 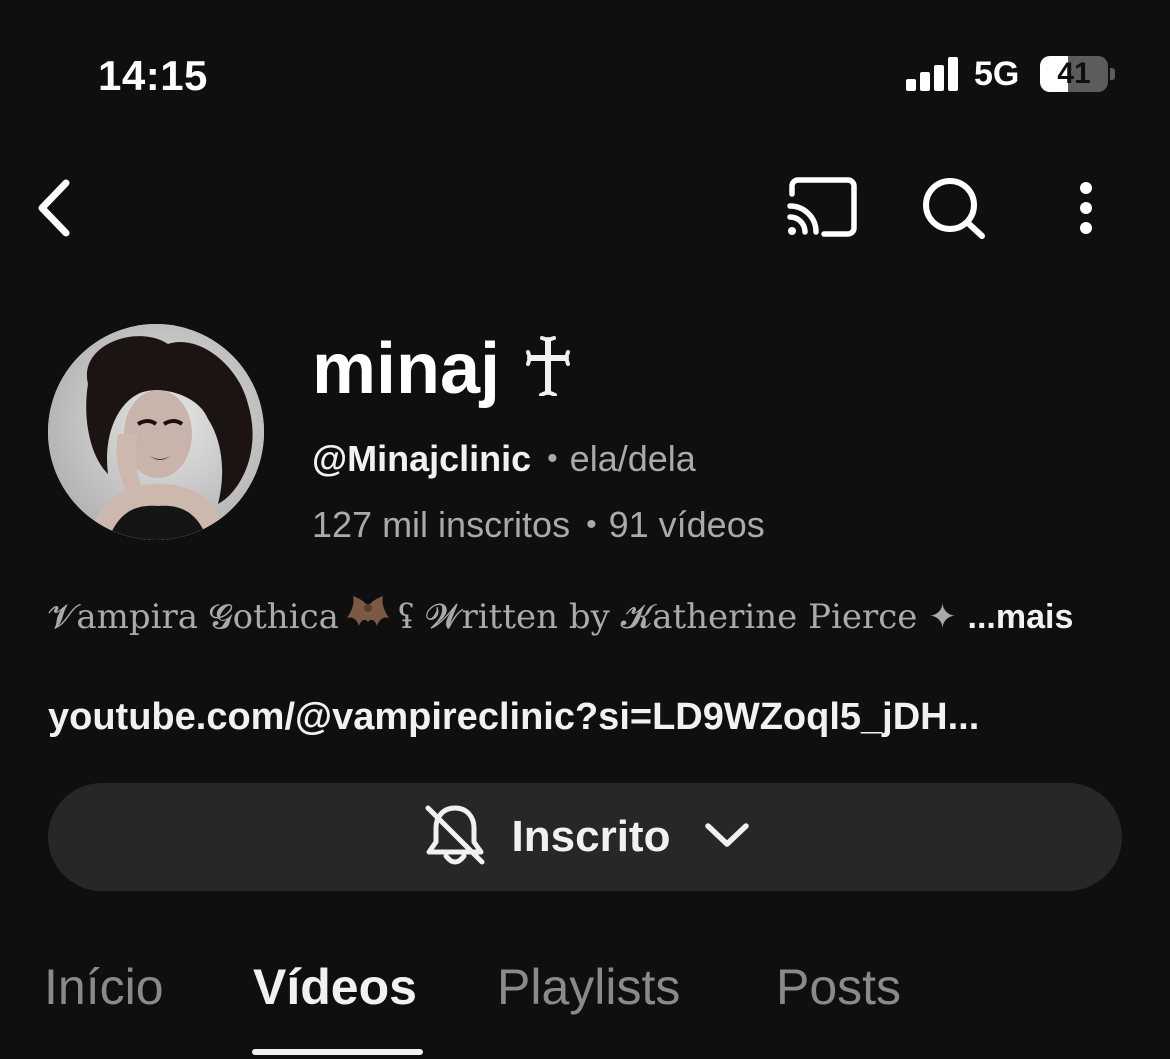 What do you see at coordinates (406, 369) in the screenshot?
I see `channel-name: minaj` at bounding box center [406, 369].